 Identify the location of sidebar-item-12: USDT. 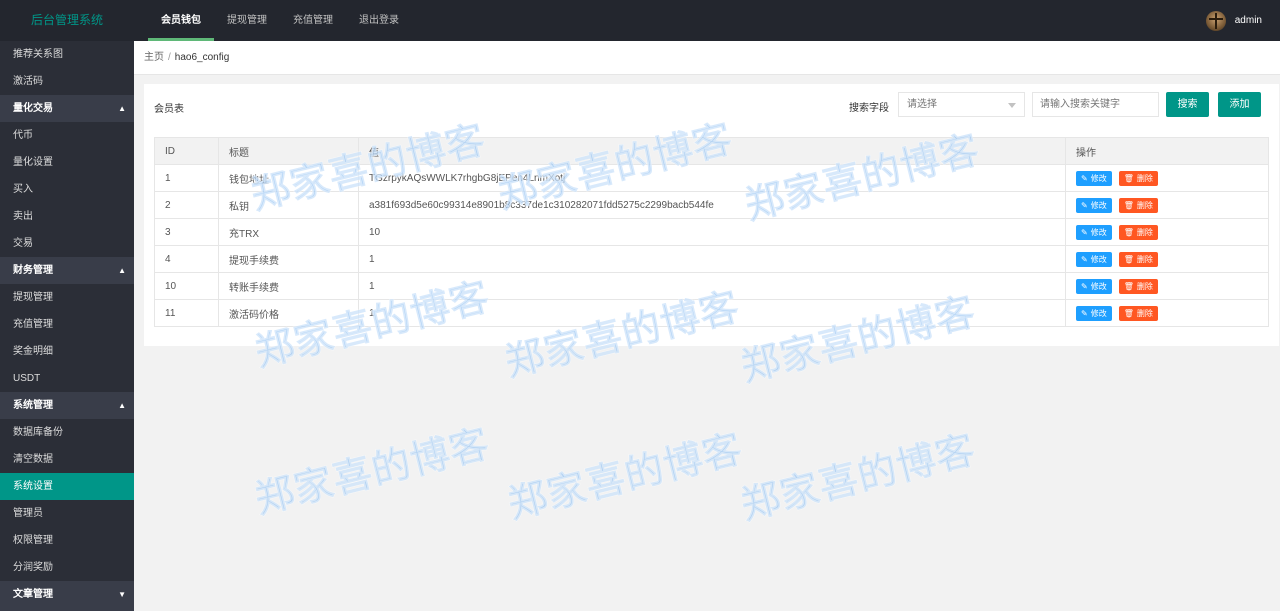
(67, 378).